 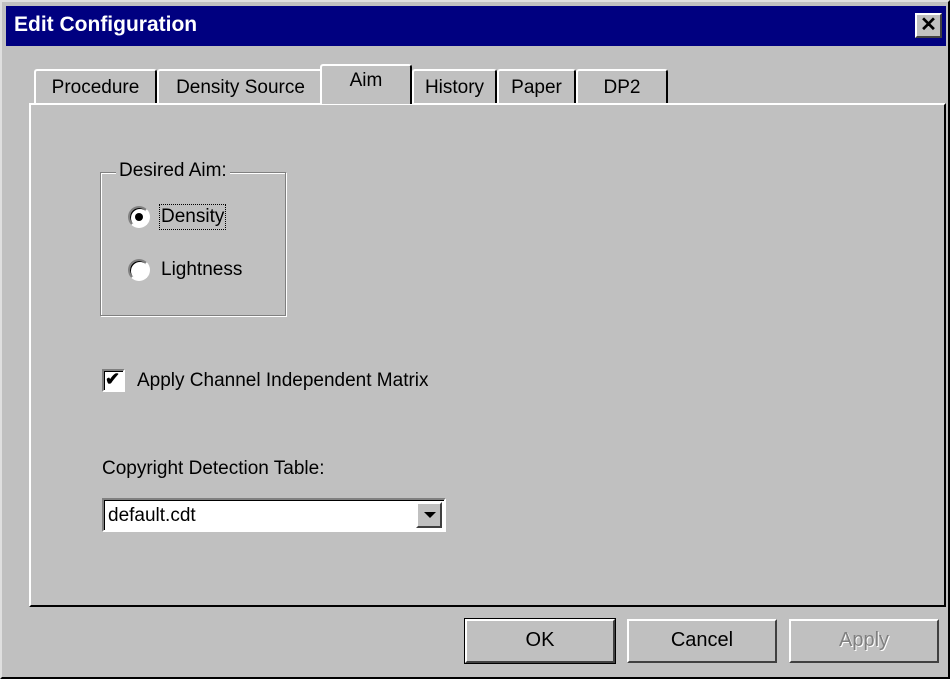 I want to click on tab-procedure: Procedure, so click(x=95, y=86).